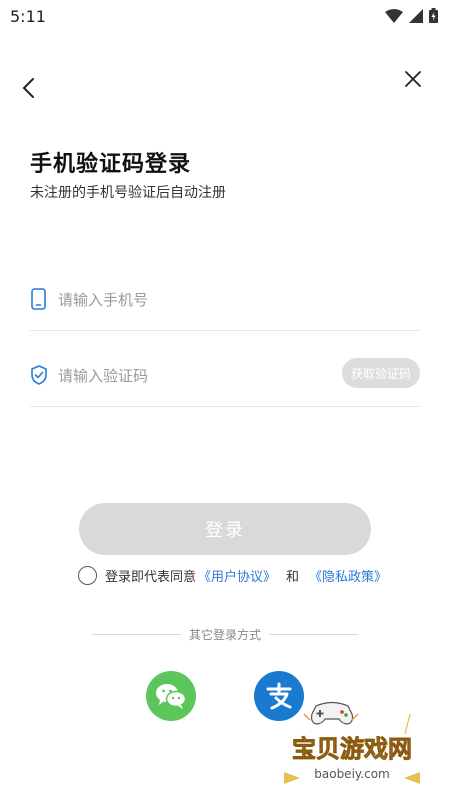 This screenshot has height=800, width=450. Describe the element at coordinates (225, 529) in the screenshot. I see `login-button: 登录` at that location.